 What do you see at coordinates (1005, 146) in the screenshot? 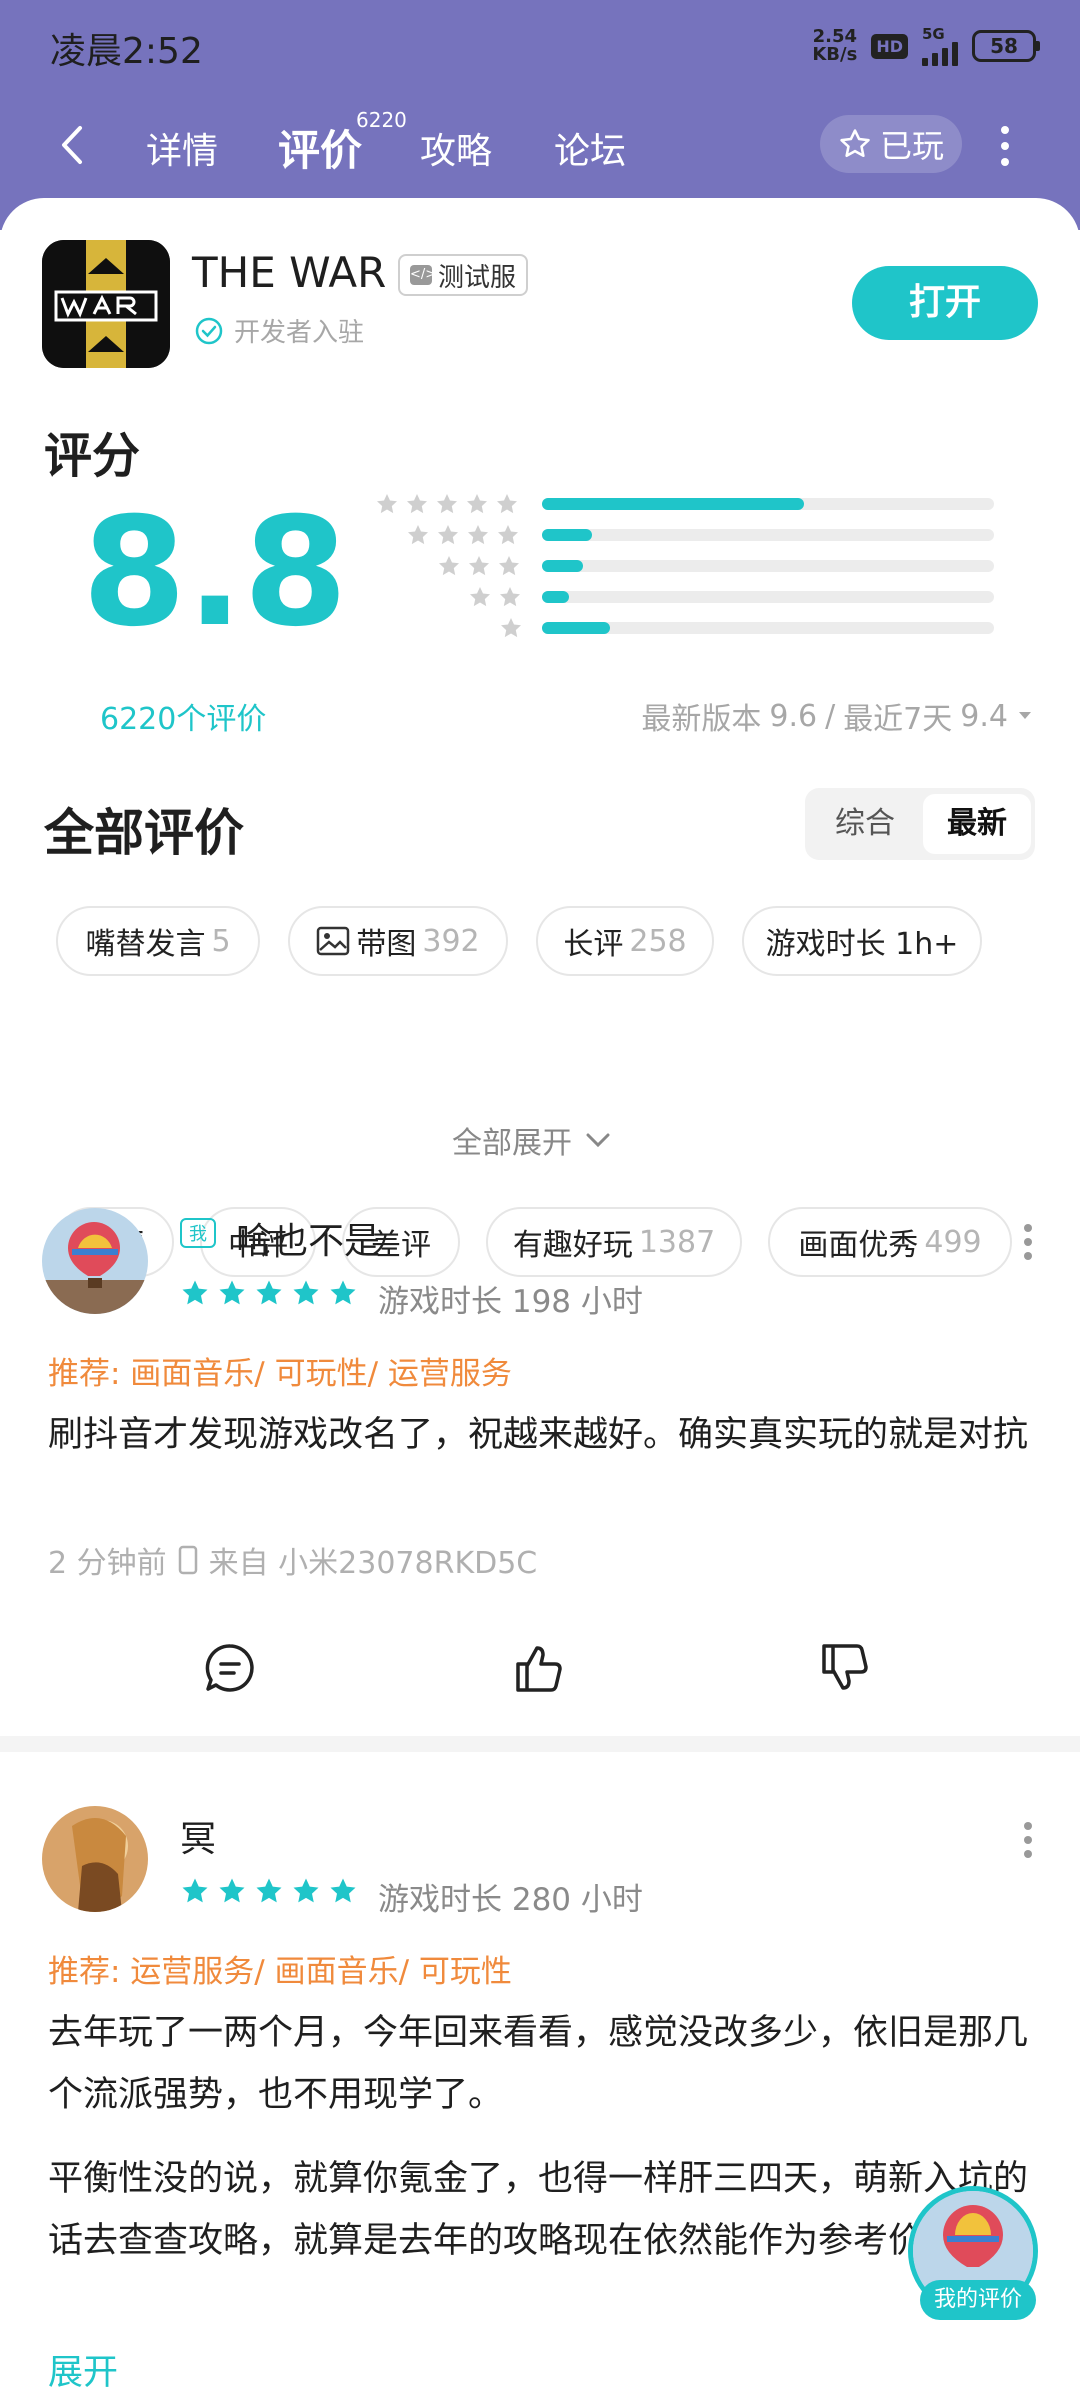
I see `more-vertical-icon` at bounding box center [1005, 146].